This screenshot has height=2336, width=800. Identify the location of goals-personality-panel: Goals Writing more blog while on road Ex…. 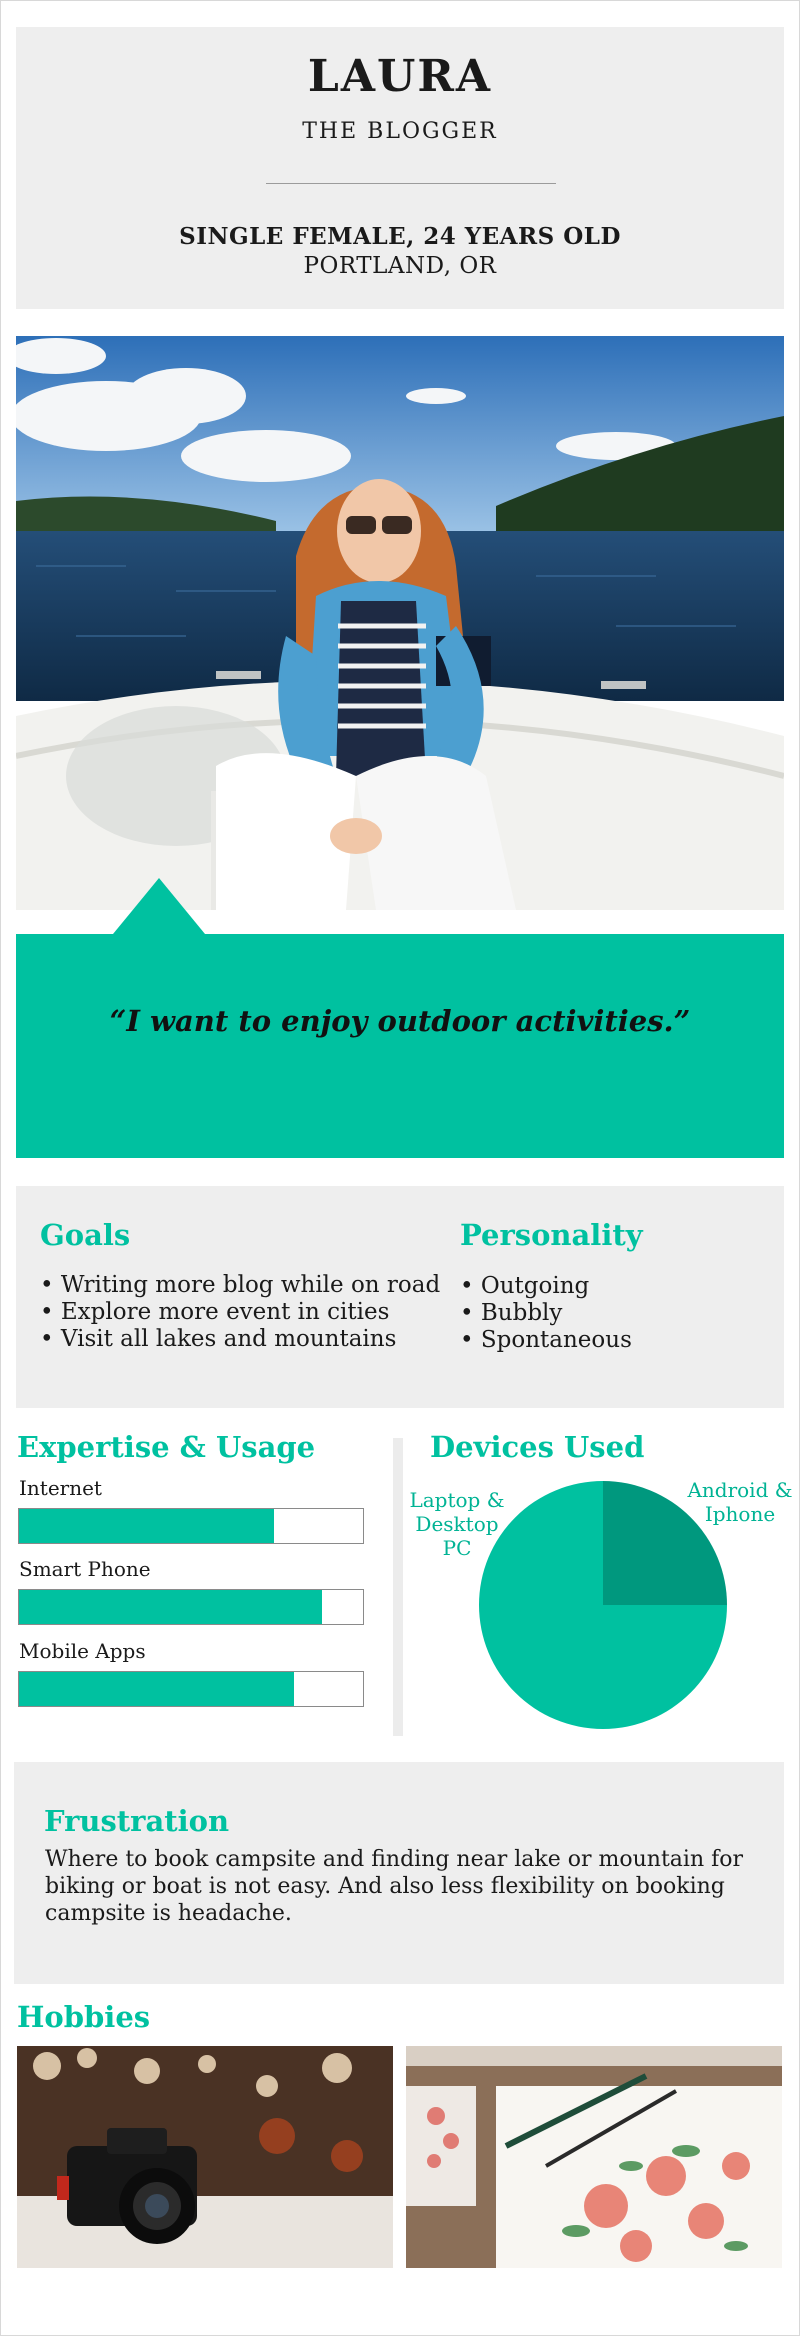
(400, 1297).